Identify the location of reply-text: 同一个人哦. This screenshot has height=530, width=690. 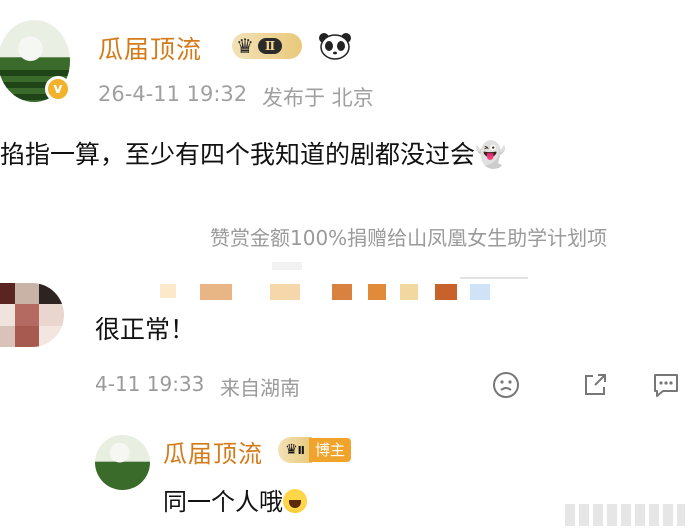
(223, 502).